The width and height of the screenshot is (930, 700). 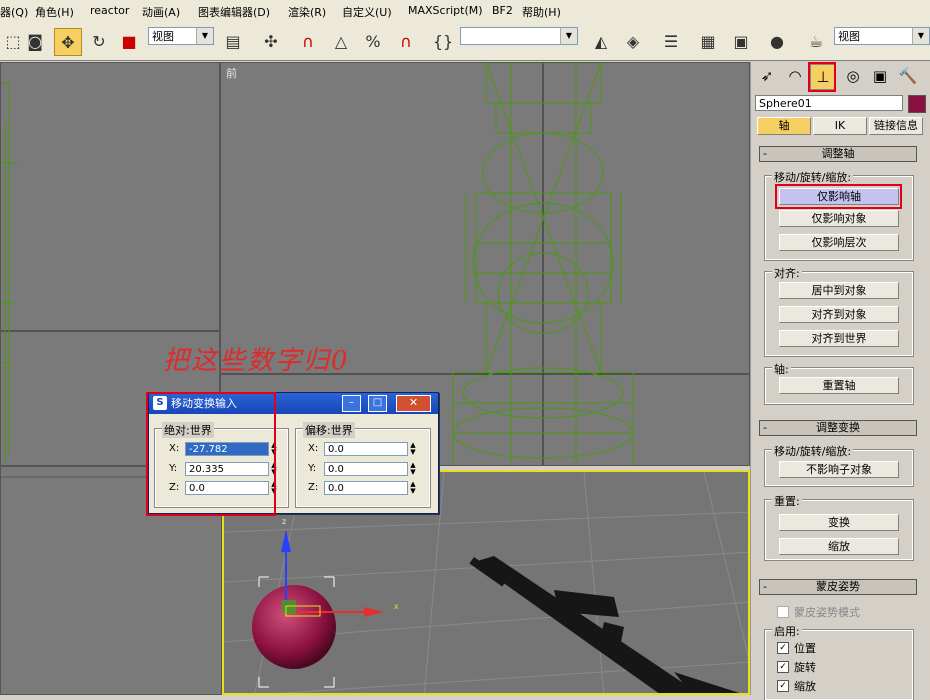 I want to click on annotation-highlight-pivot-only, so click(x=838, y=196).